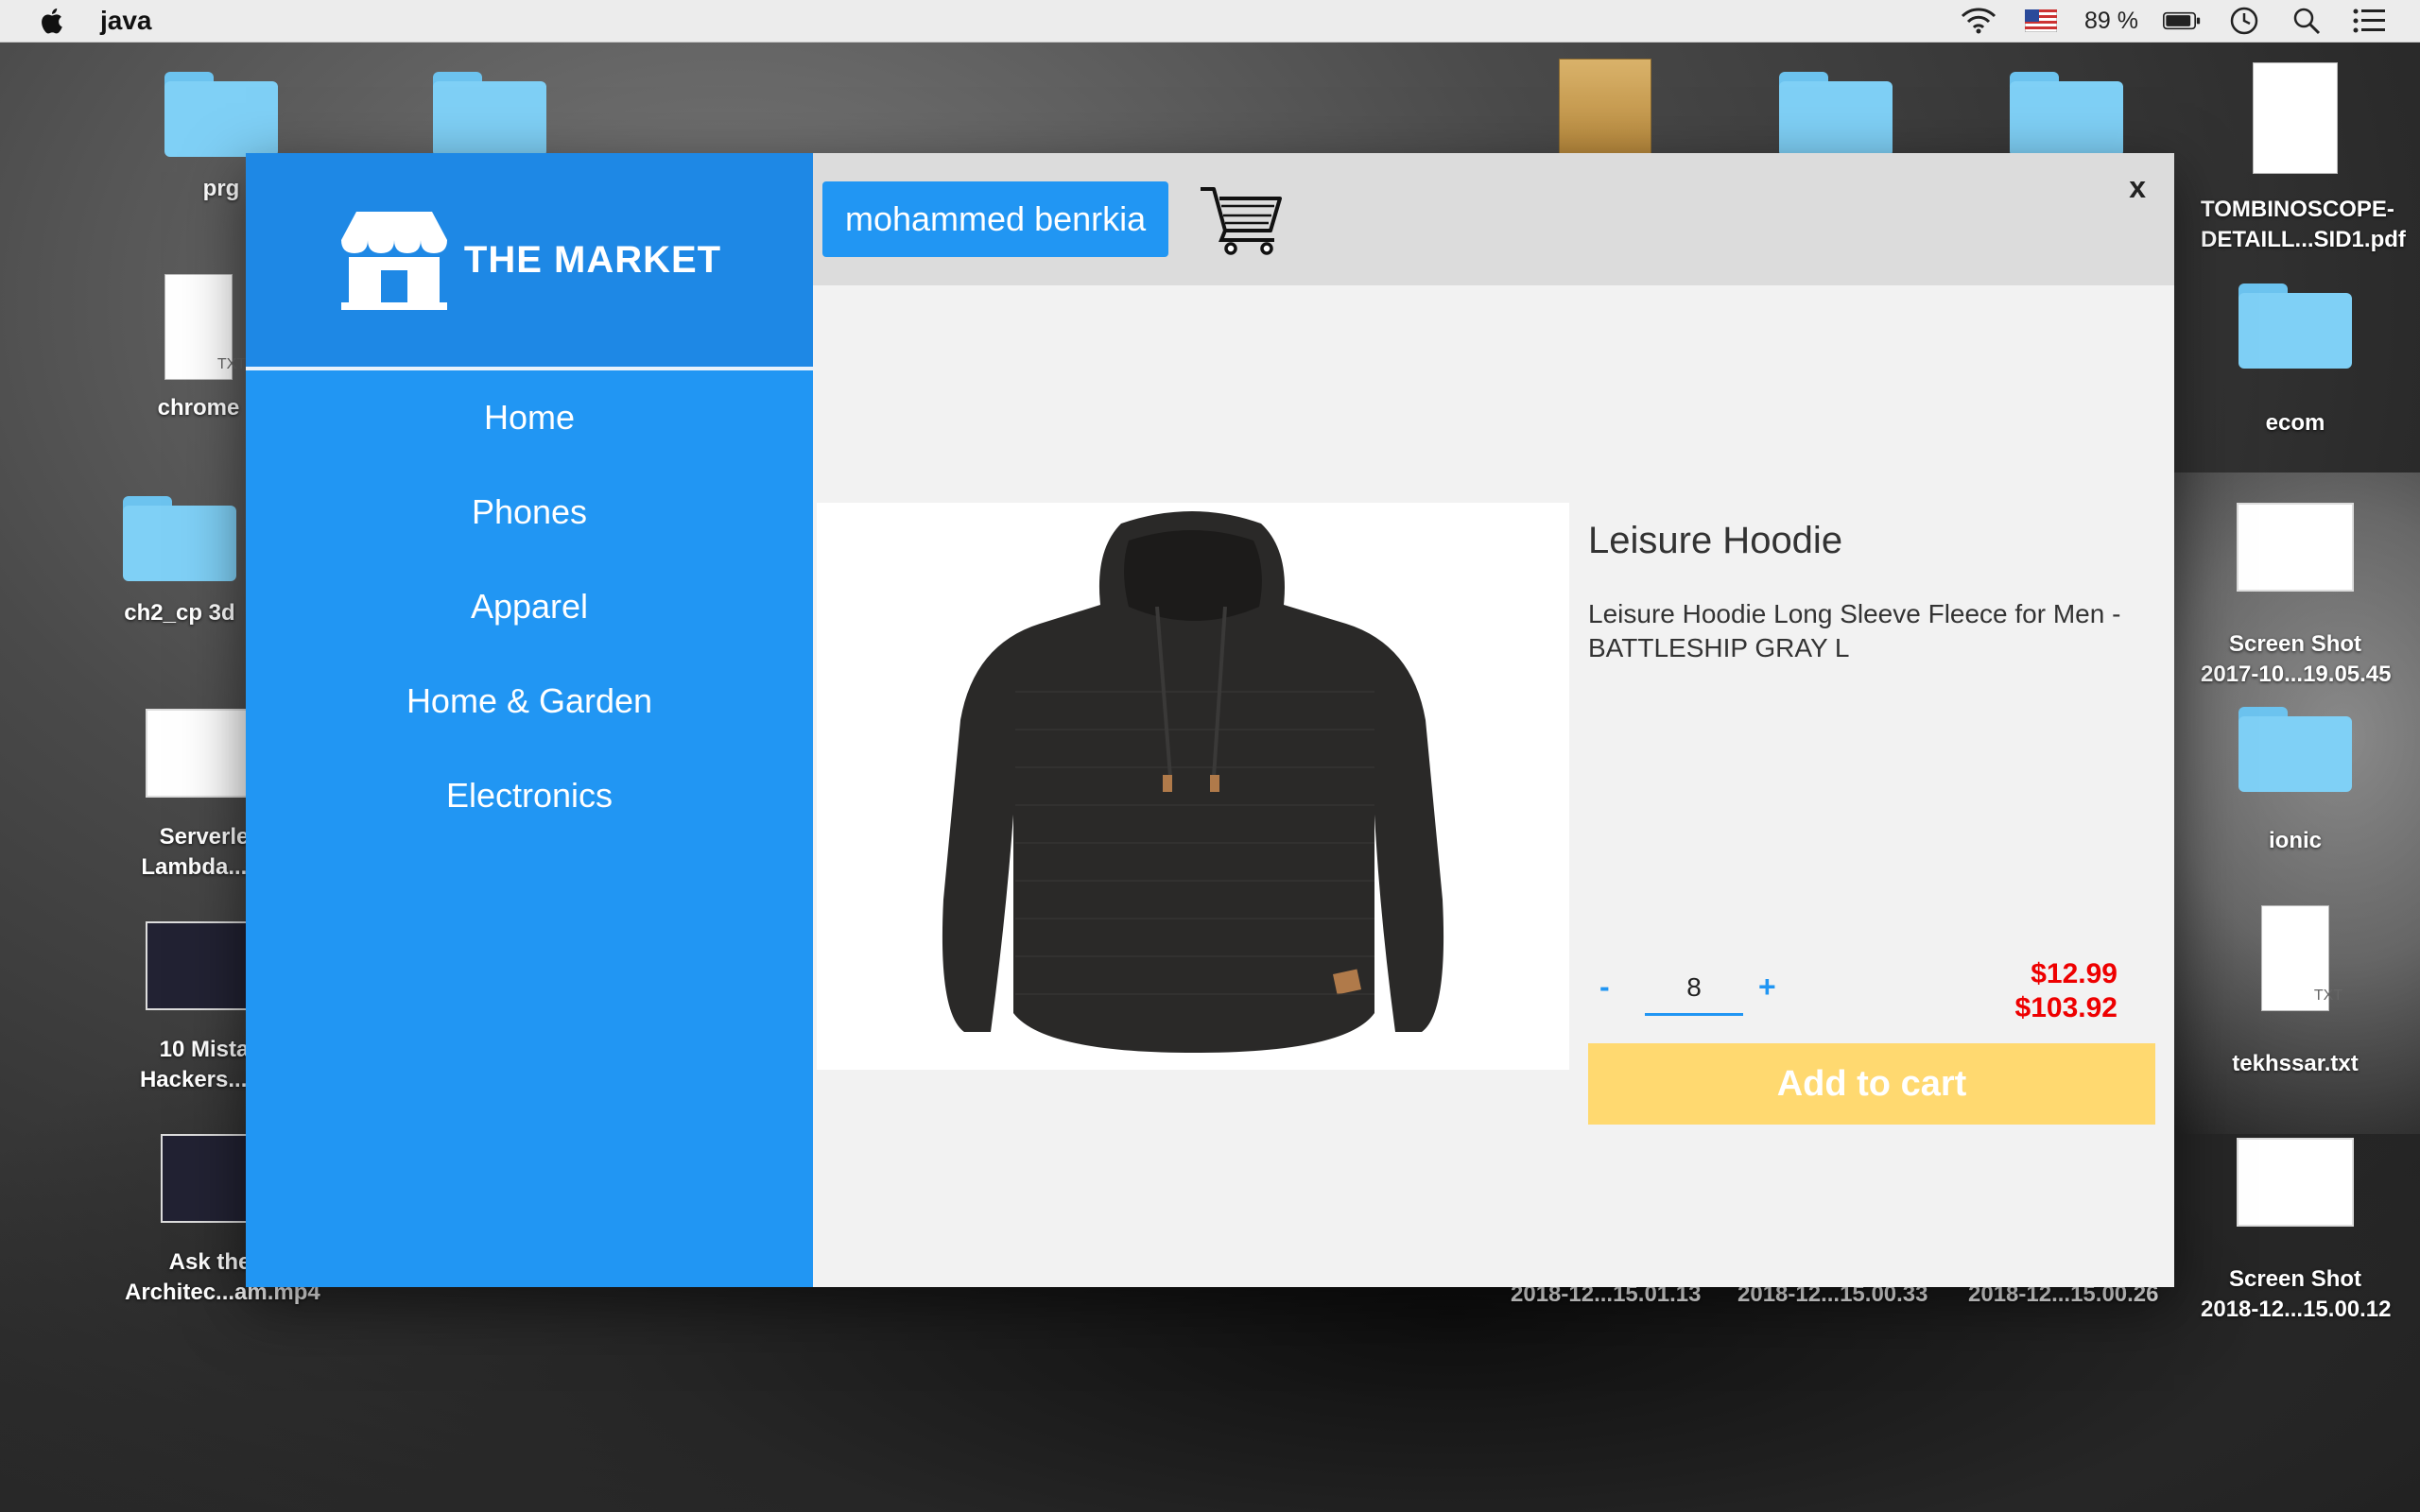  I want to click on nav-item-apparel: Apparel, so click(529, 606).